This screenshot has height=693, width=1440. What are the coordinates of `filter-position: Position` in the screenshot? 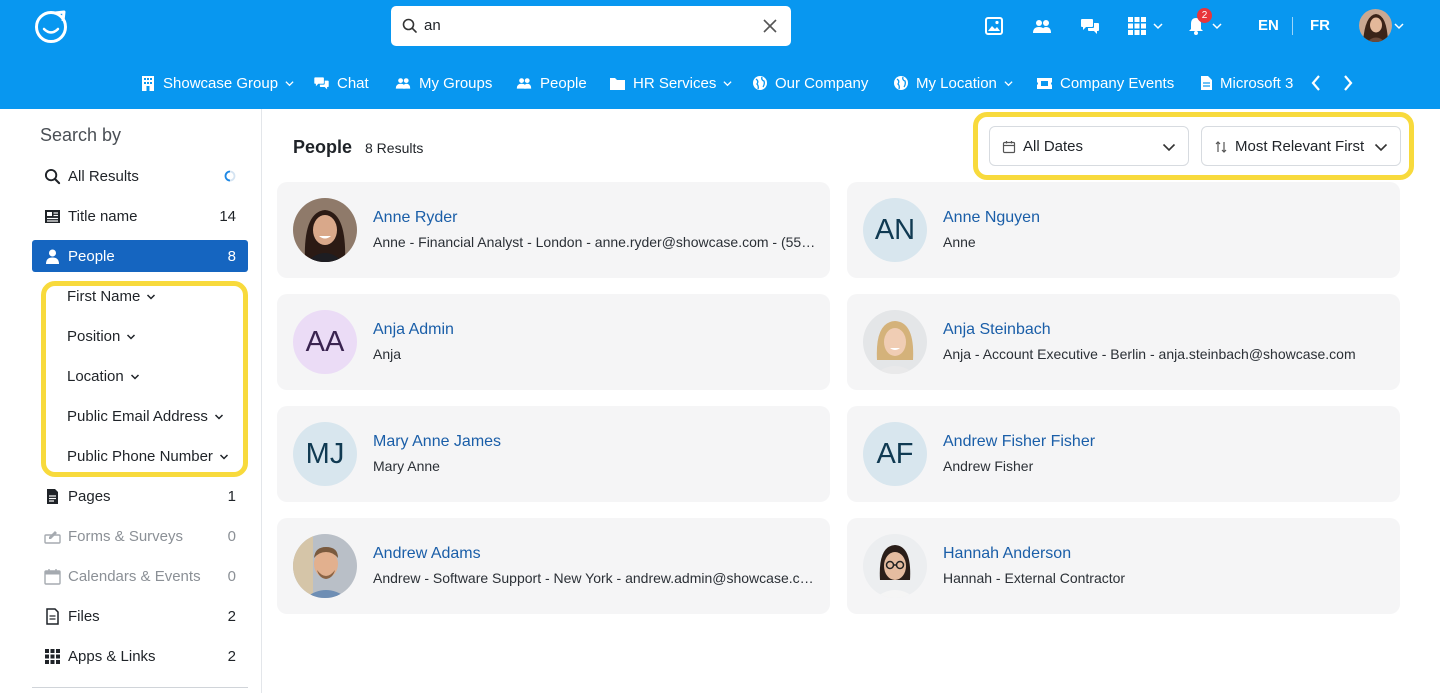 It's located at (101, 336).